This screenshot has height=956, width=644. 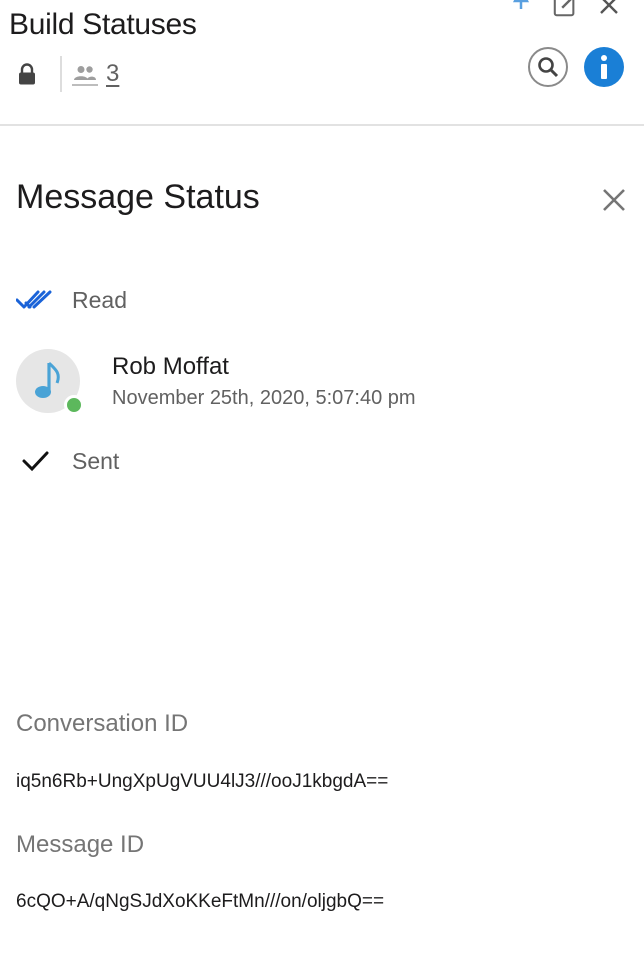 I want to click on read-status-row: Read, so click(x=71, y=300).